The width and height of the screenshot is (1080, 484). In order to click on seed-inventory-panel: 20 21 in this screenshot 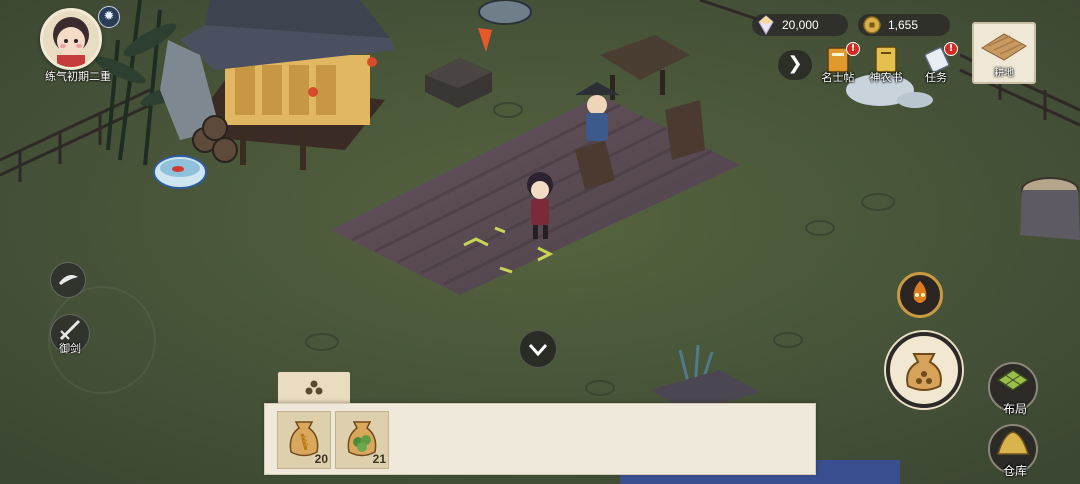, I will do `click(540, 439)`.